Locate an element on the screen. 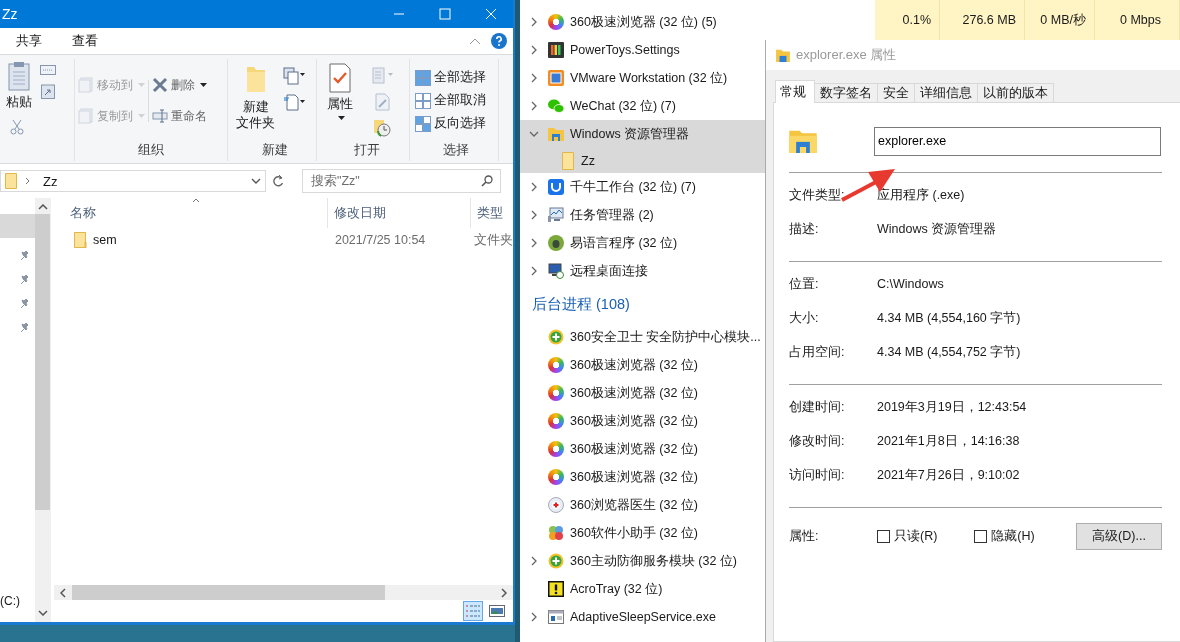 This screenshot has height=642, width=1180. checkbox: 隐藏(H) is located at coordinates (1004, 536).